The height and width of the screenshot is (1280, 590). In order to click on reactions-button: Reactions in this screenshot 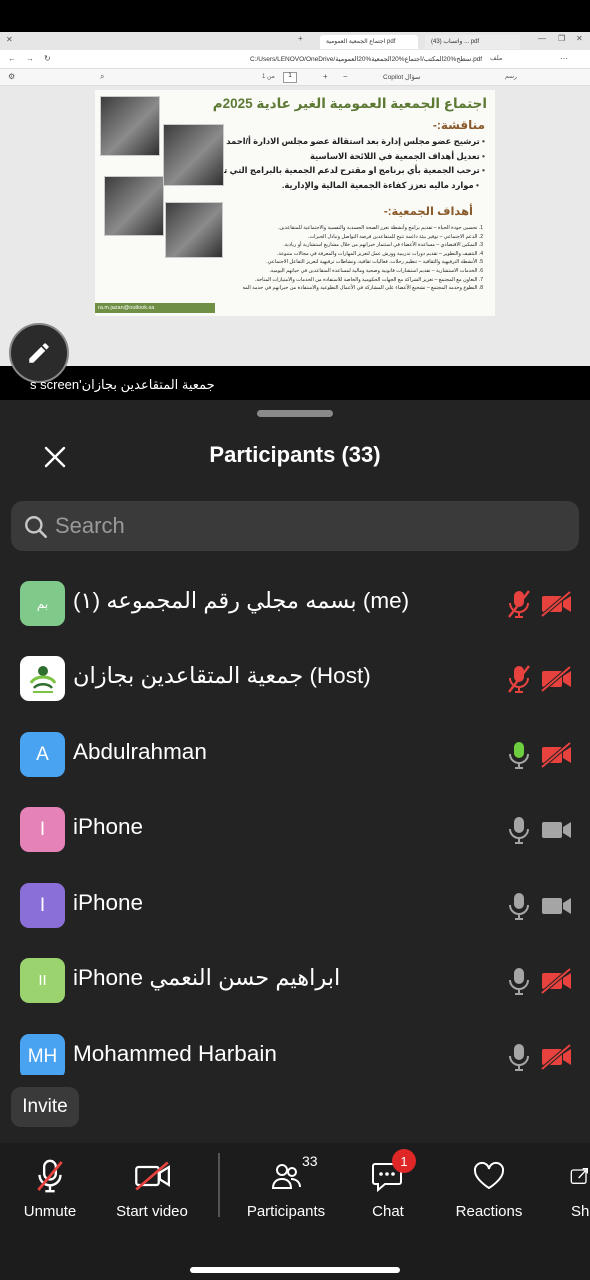, I will do `click(489, 1190)`.